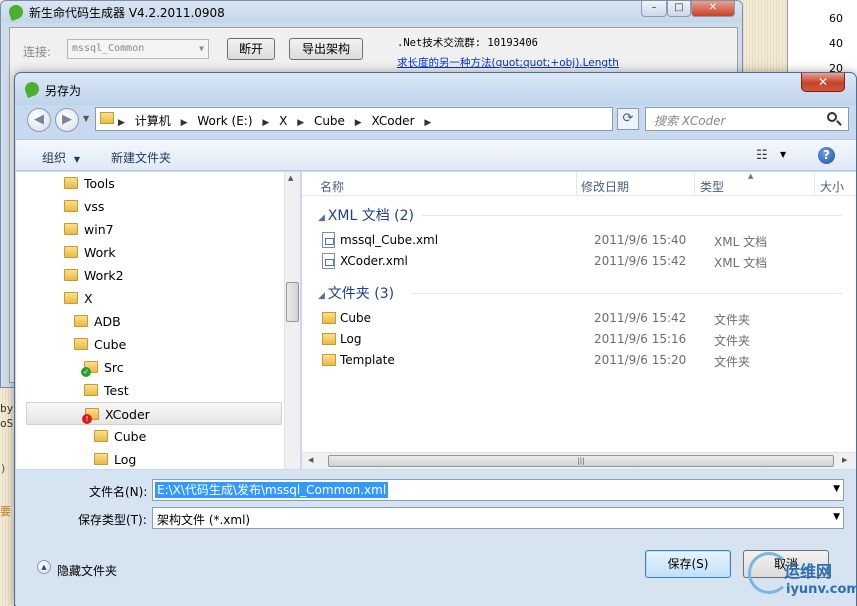  Describe the element at coordinates (351, 339) in the screenshot. I see `file-name: Log` at that location.